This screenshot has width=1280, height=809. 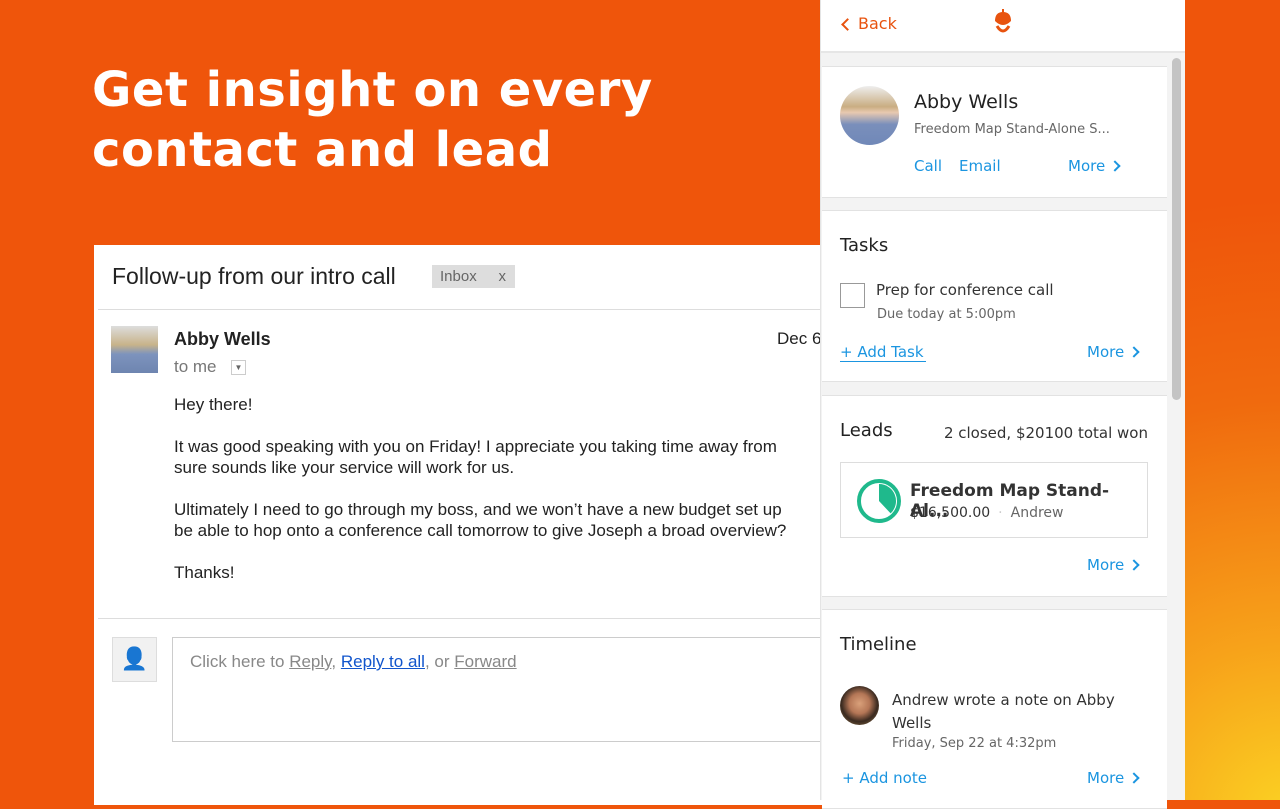 I want to click on email-date: Dec 6, so click(x=799, y=338).